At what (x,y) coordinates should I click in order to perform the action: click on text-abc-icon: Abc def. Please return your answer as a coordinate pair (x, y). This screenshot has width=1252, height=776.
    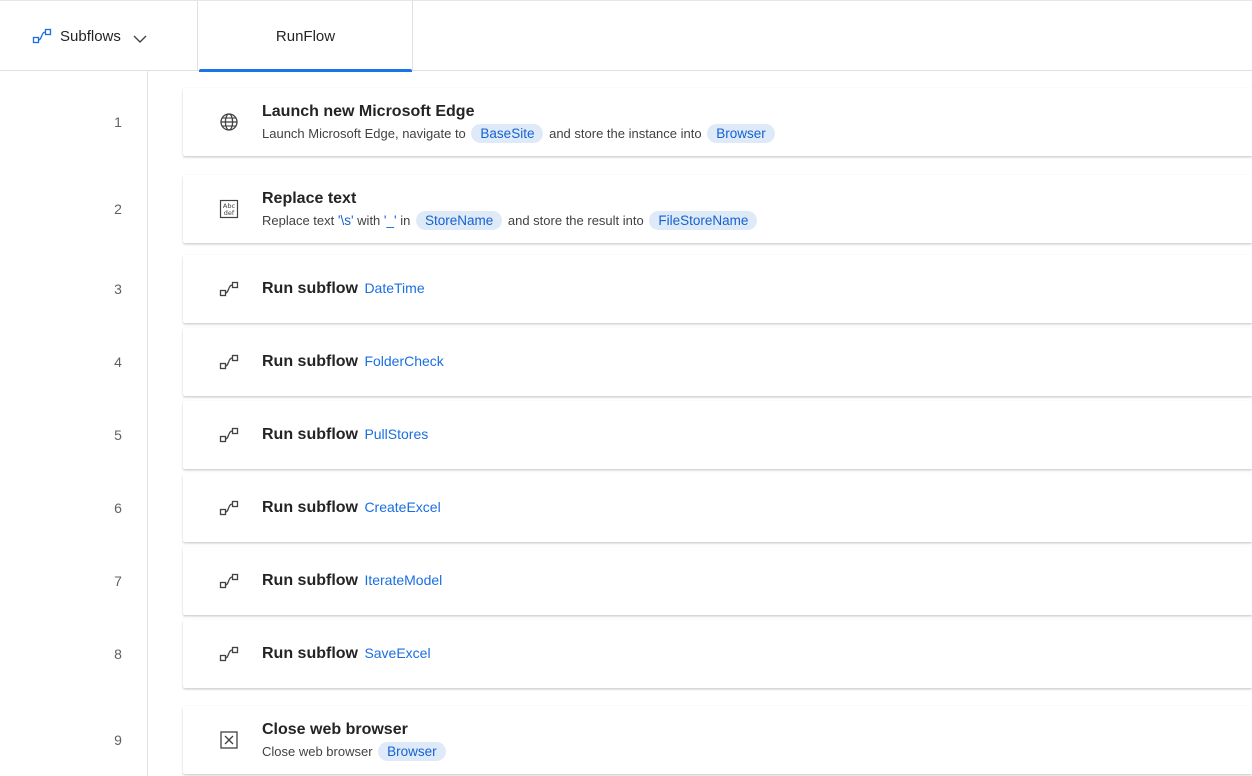
    Looking at the image, I should click on (229, 209).